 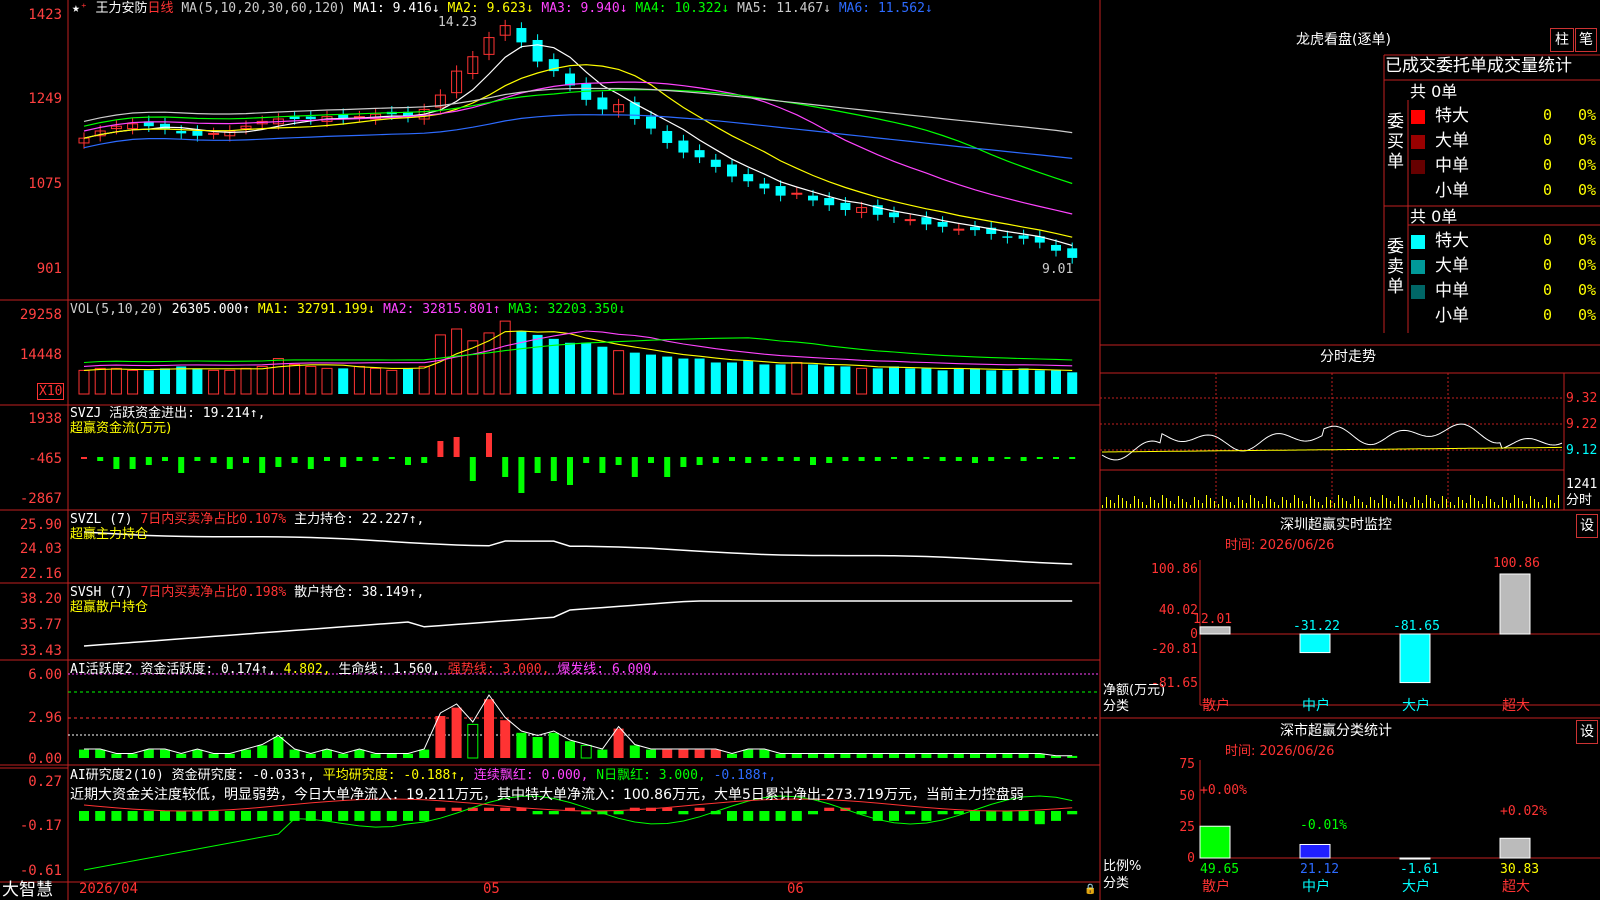 What do you see at coordinates (1587, 115) in the screenshot?
I see `buy-row-pct: 0%` at bounding box center [1587, 115].